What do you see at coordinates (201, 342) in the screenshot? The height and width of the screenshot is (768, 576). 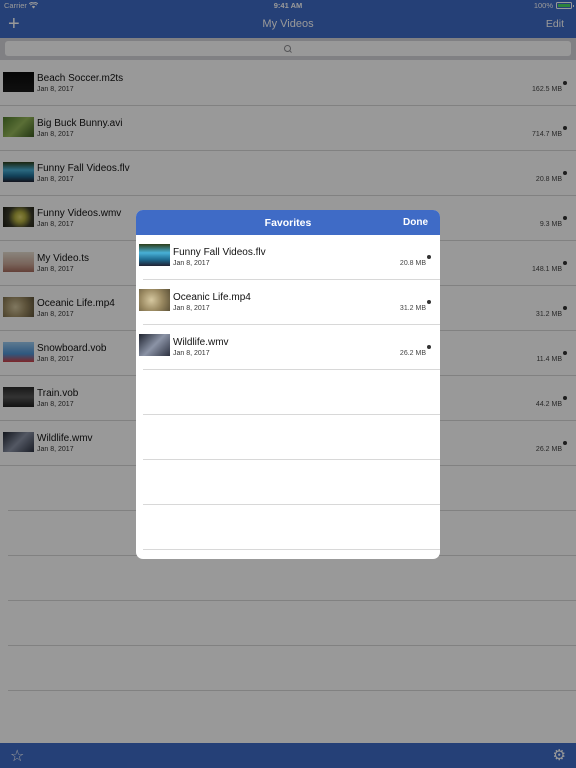 I see `video-name: Wildlife.wmv` at bounding box center [201, 342].